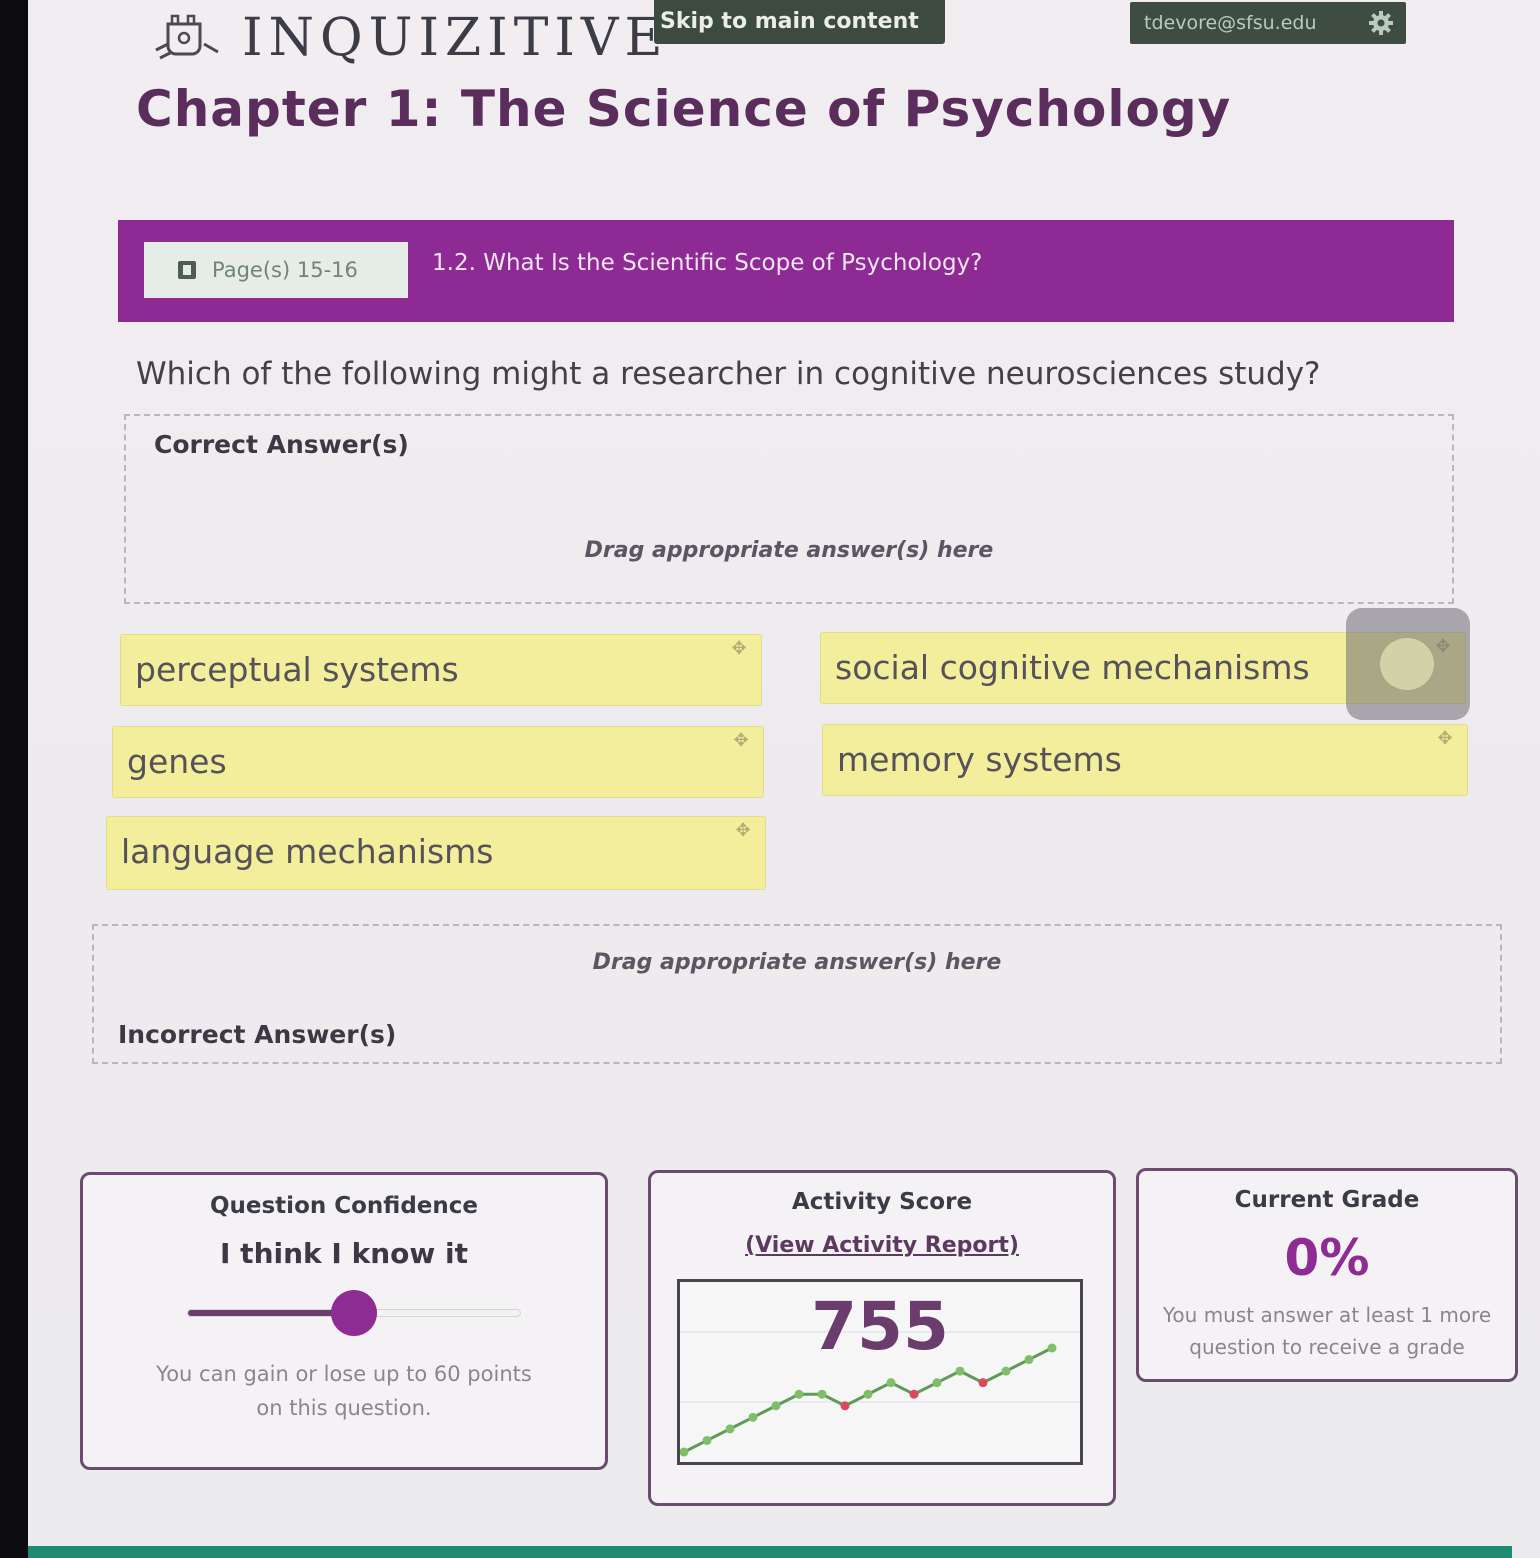 The height and width of the screenshot is (1558, 1540). Describe the element at coordinates (1327, 1200) in the screenshot. I see `current-grade-title: Current Grade` at that location.